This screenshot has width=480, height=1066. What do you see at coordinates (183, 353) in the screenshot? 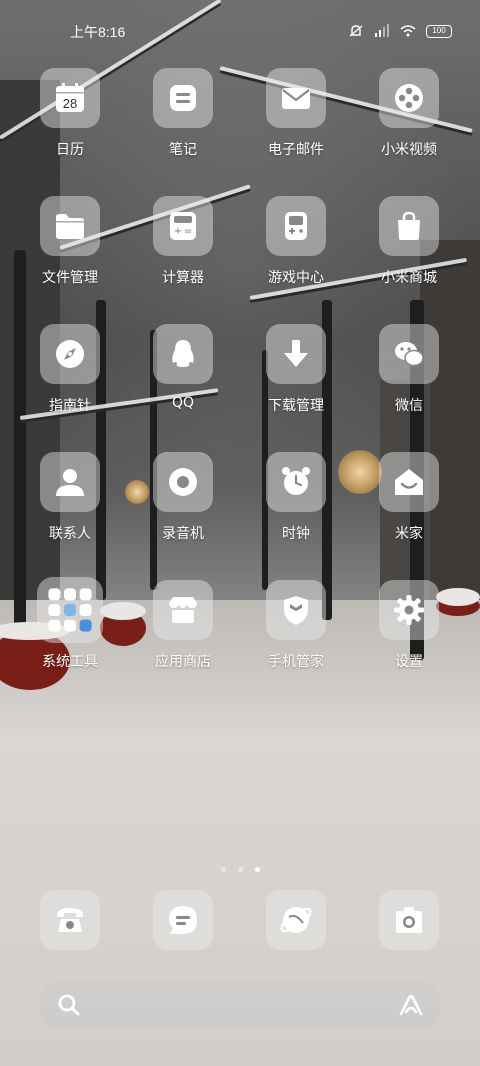
I see `qq-icon` at bounding box center [183, 353].